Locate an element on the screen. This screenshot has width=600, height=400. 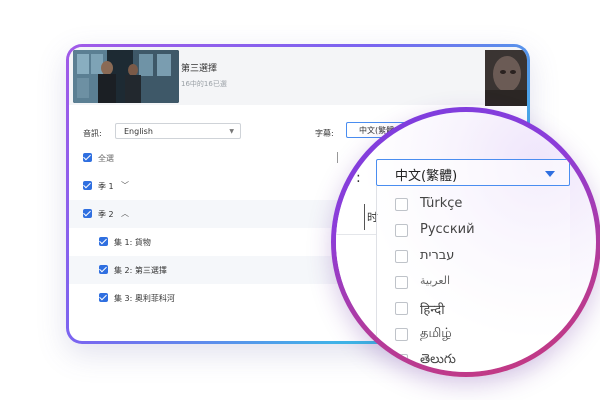
option-label: Русский is located at coordinates (447, 229).